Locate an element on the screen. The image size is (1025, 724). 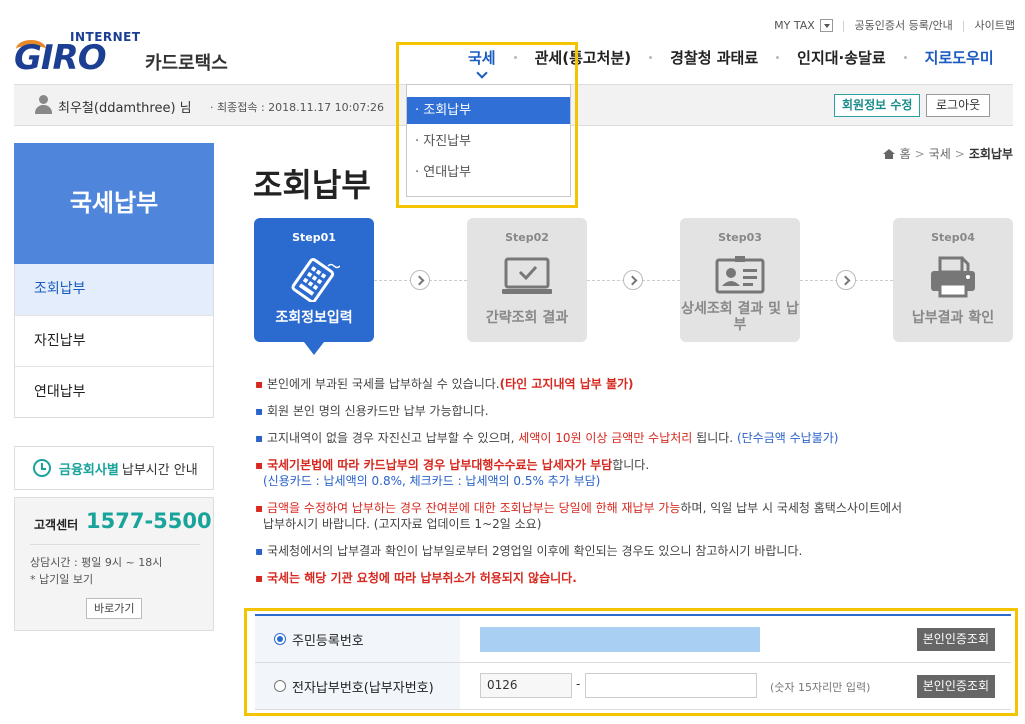
step-label: 조회정보입력 is located at coordinates (314, 318).